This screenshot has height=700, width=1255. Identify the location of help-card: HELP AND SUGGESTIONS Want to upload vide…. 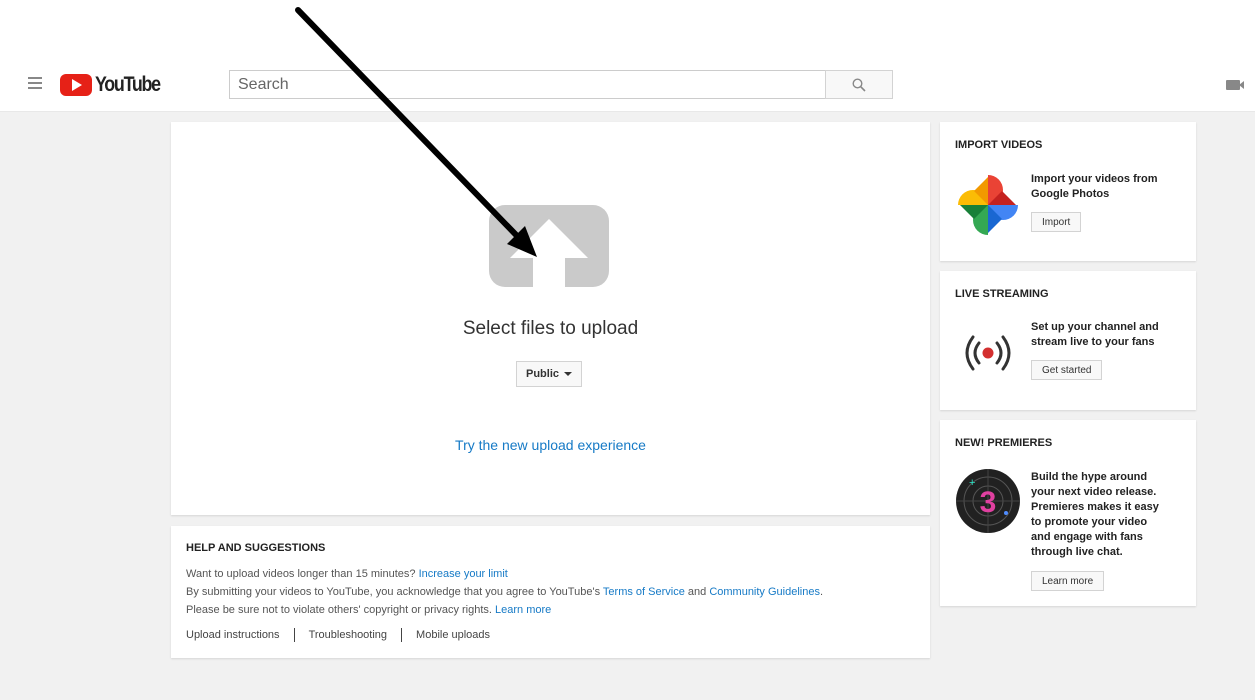
(550, 592).